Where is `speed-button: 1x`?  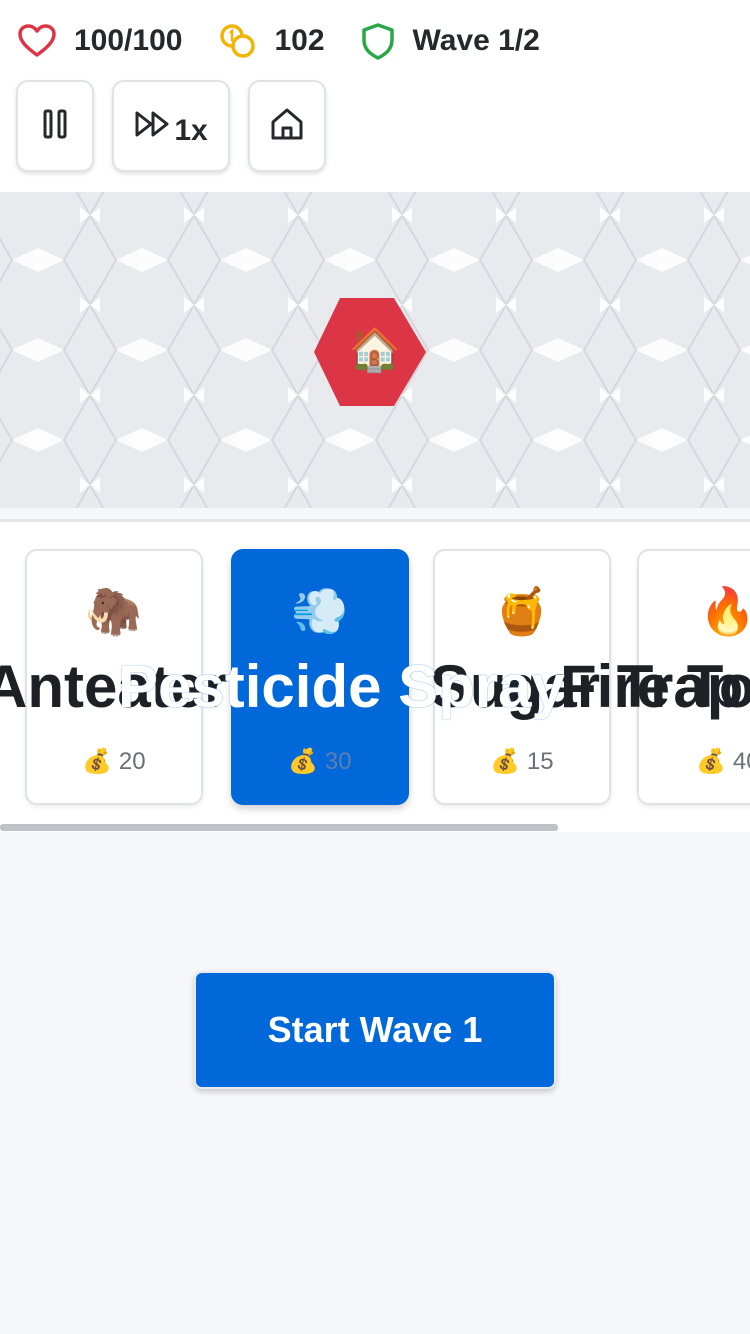
speed-button: 1x is located at coordinates (171, 126).